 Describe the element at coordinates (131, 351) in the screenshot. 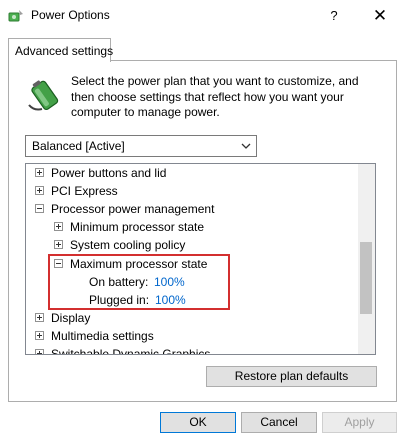

I see `tree-item-label: Switchable Dynamic Graphics` at that location.